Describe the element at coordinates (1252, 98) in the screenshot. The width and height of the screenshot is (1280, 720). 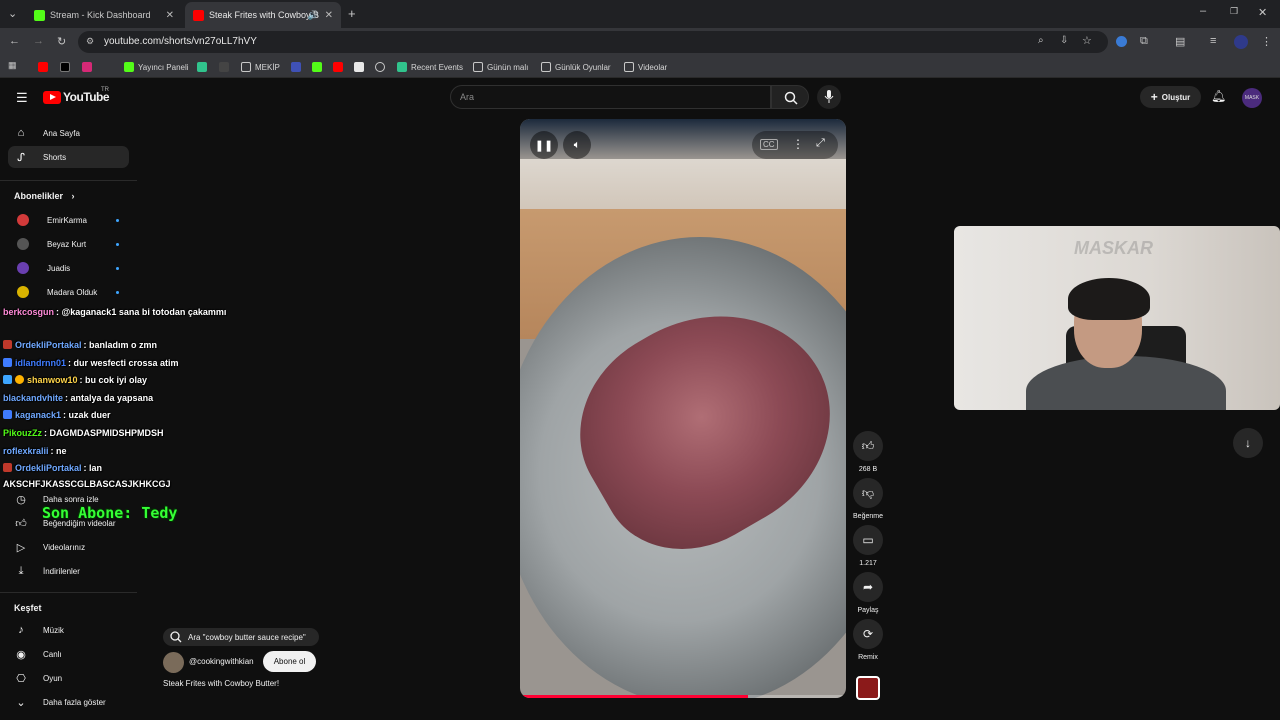
I see `account-avatar: MASK` at that location.